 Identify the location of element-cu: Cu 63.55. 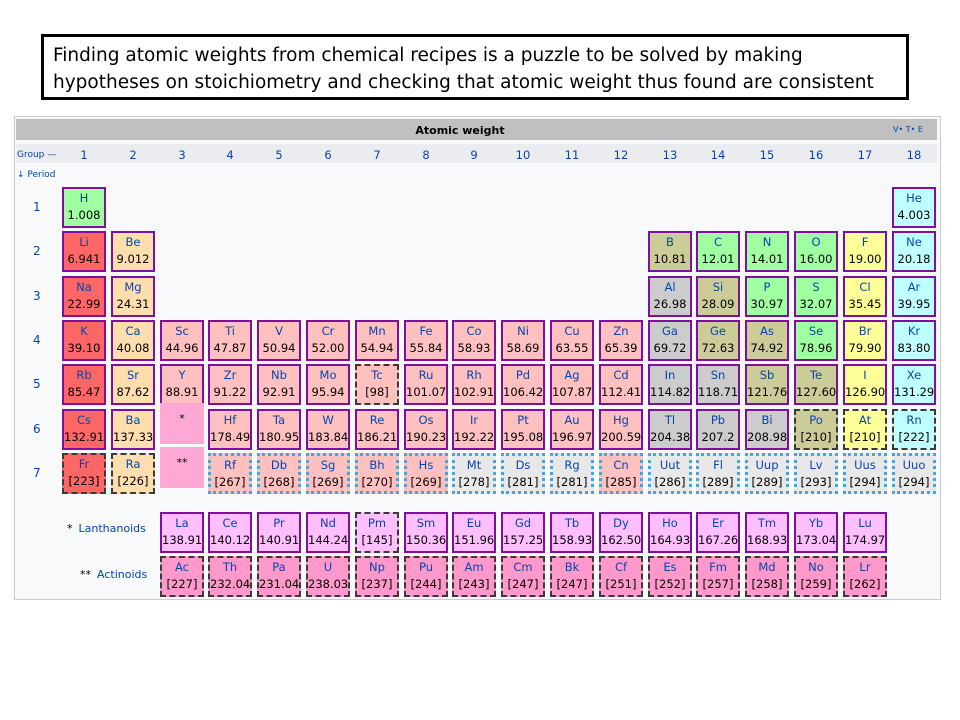
(572, 340).